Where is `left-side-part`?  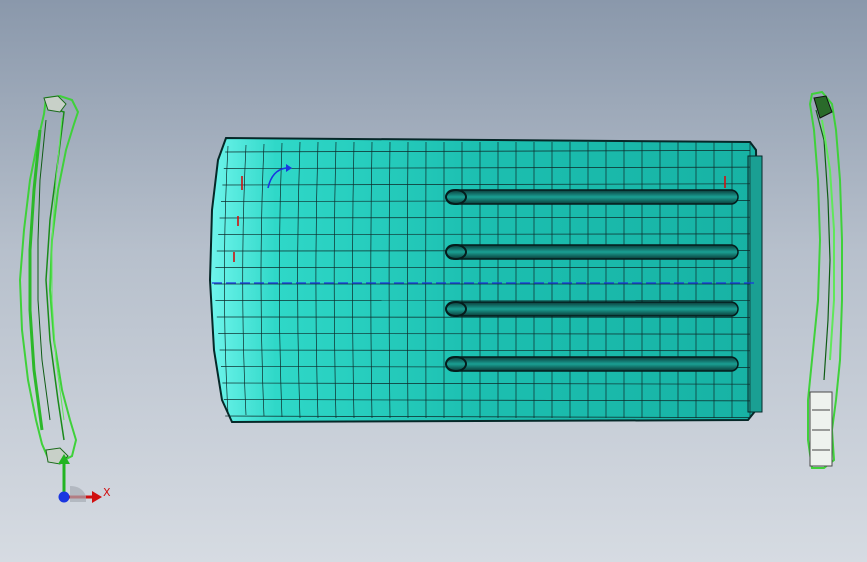
left-side-part is located at coordinates (49, 279).